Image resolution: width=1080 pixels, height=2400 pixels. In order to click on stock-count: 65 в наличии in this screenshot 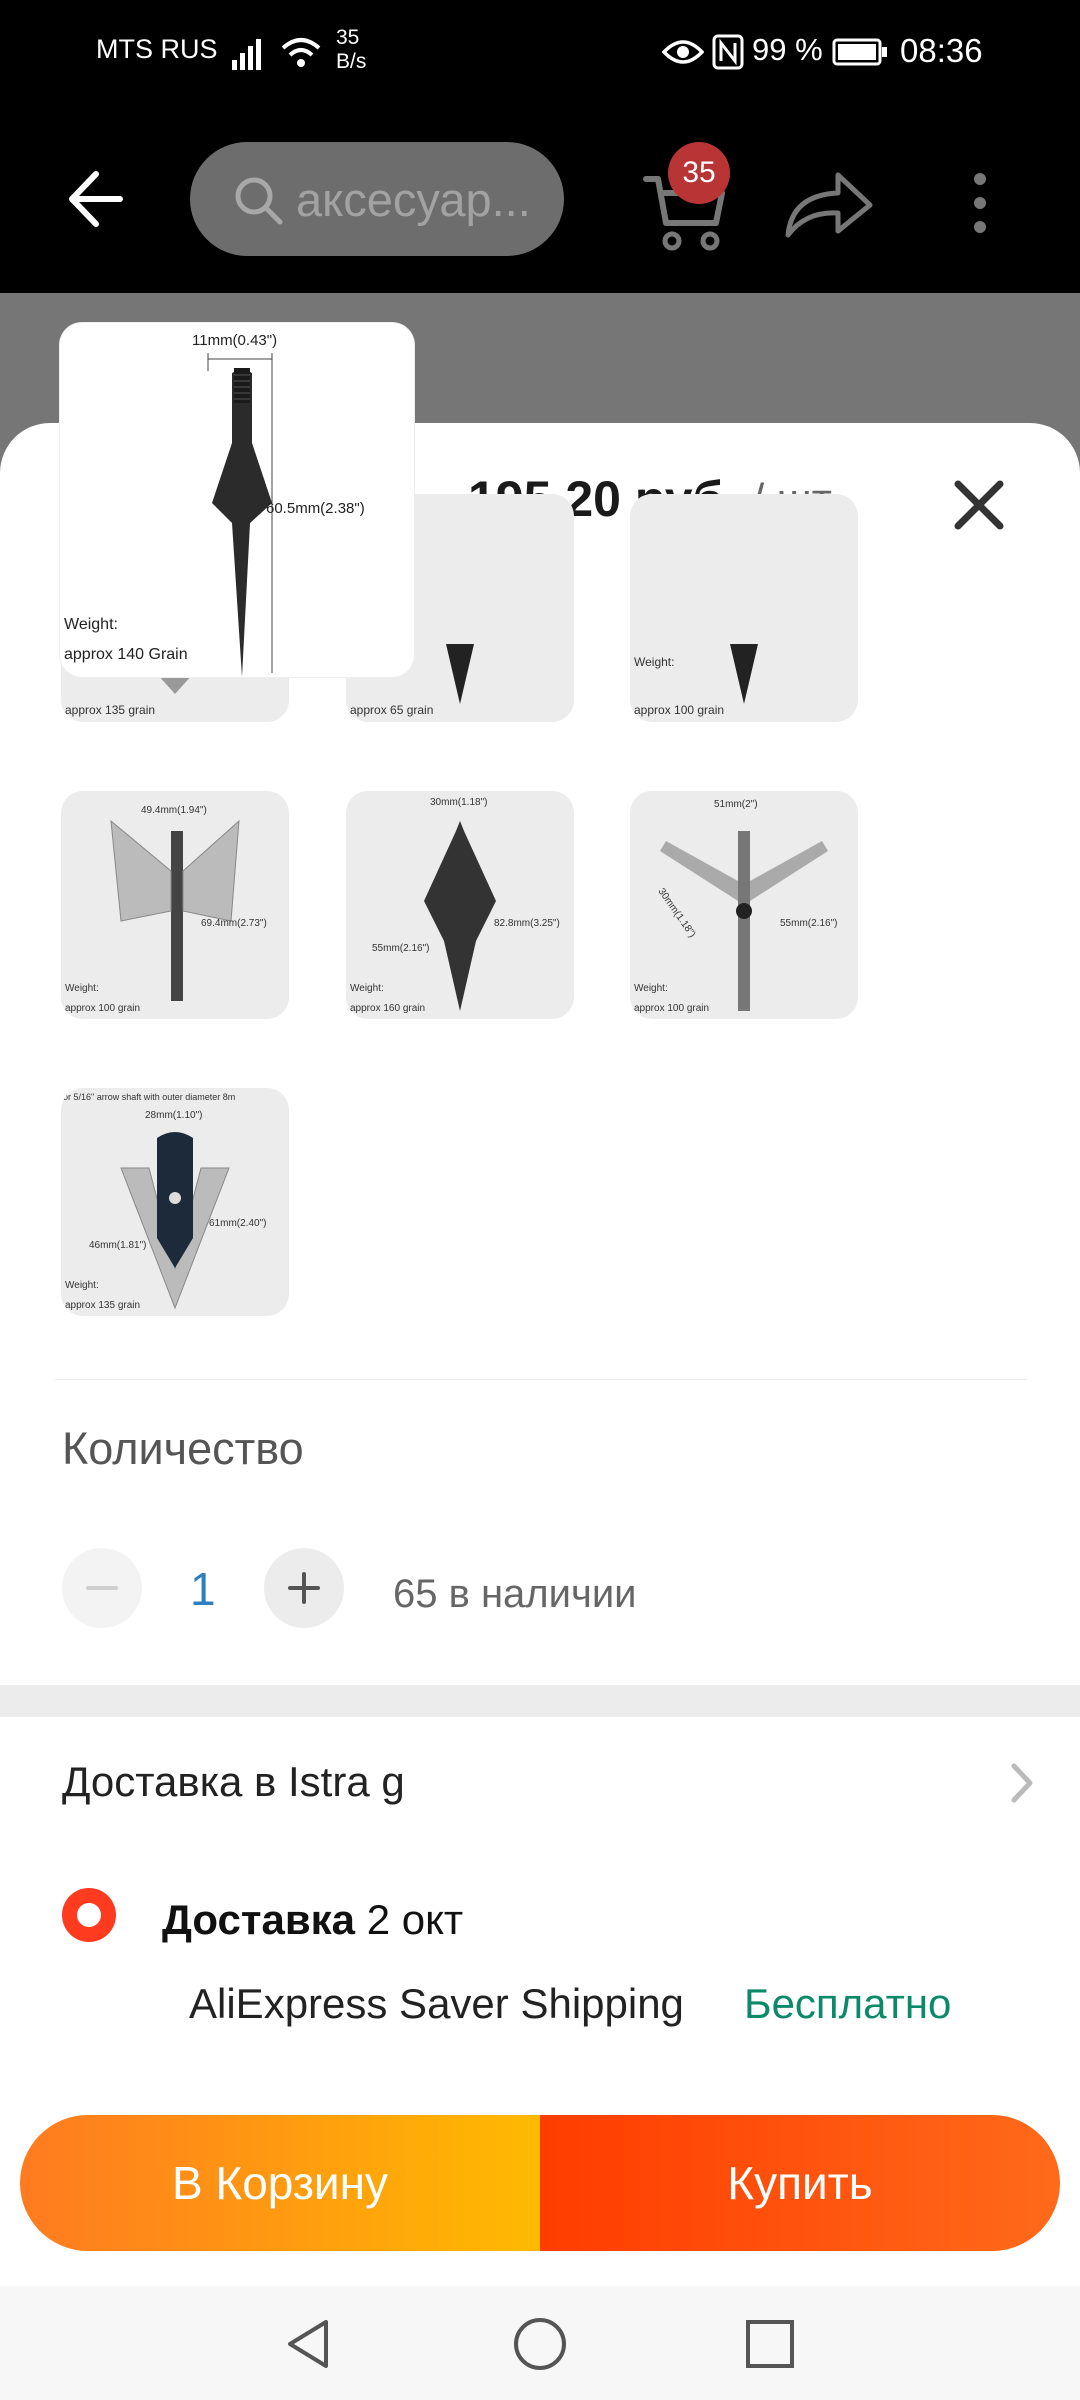, I will do `click(515, 1594)`.